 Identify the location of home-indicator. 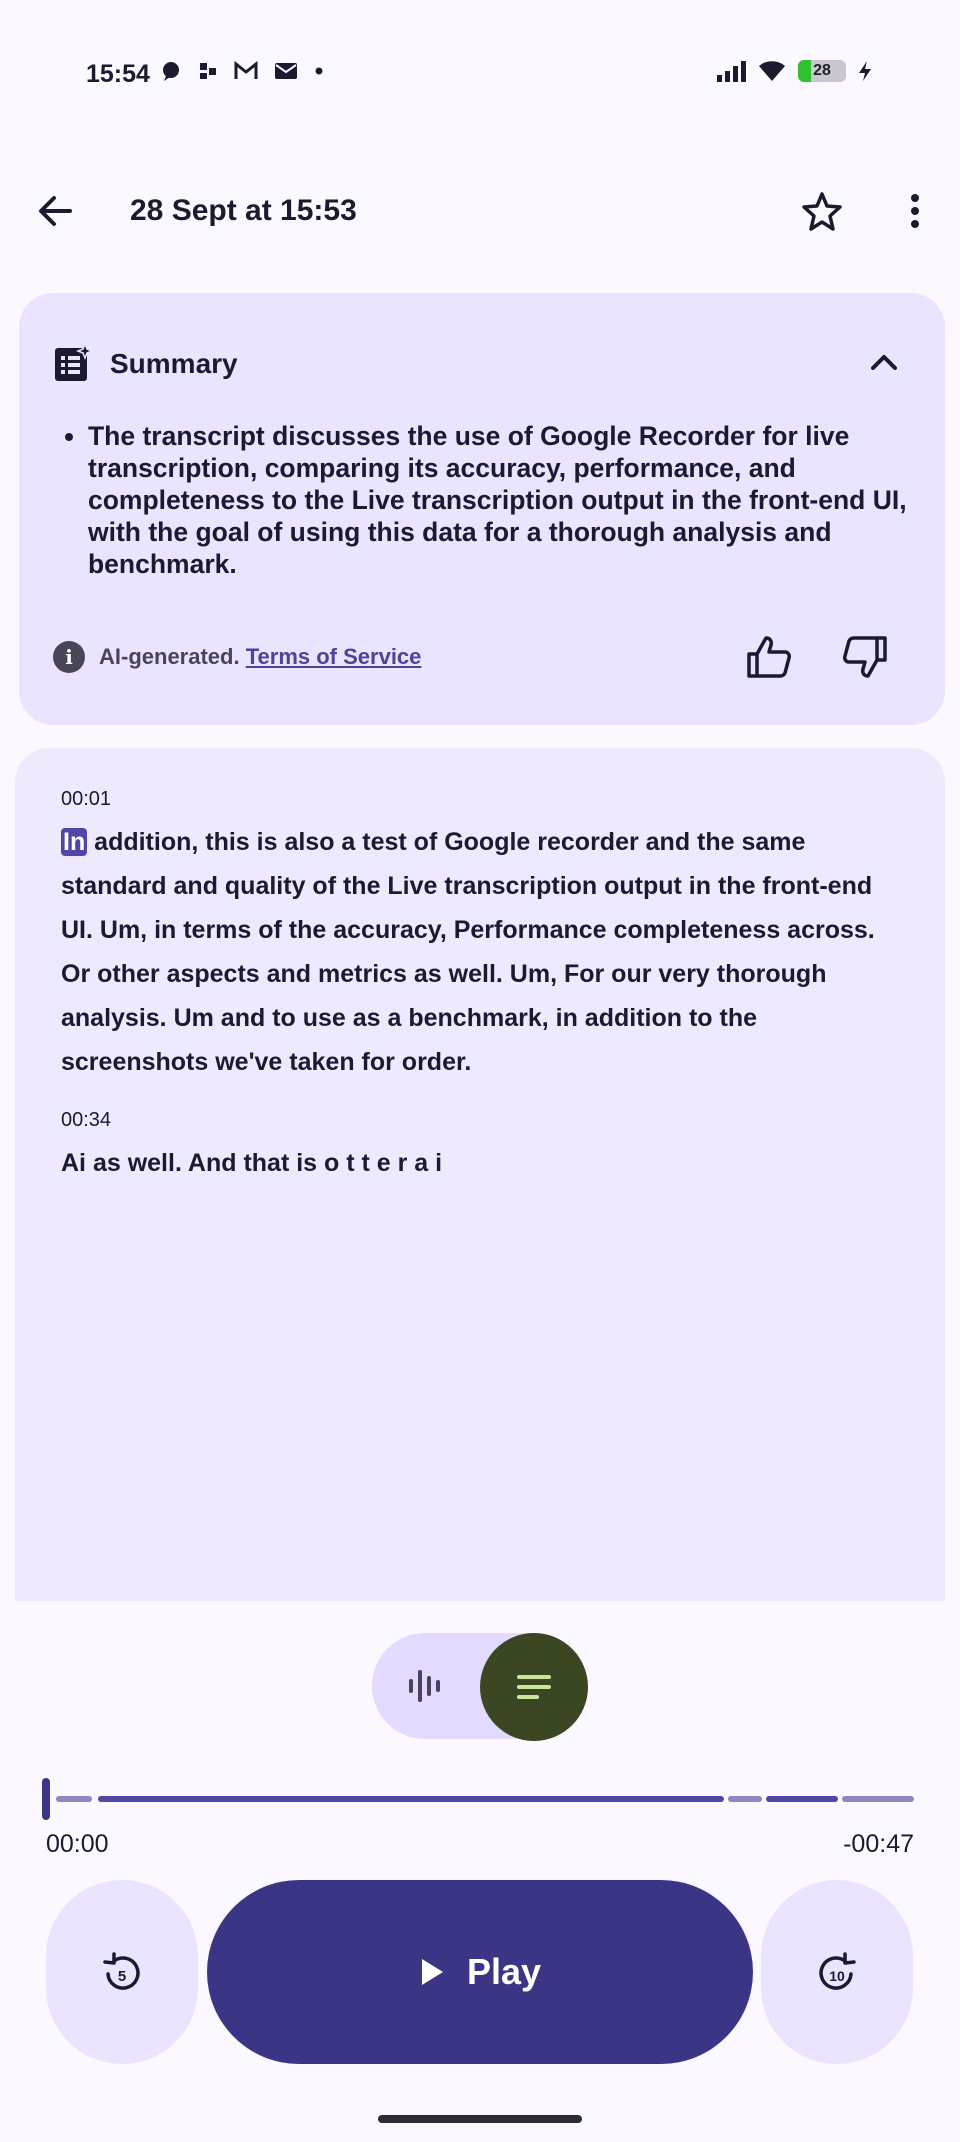
(480, 2119).